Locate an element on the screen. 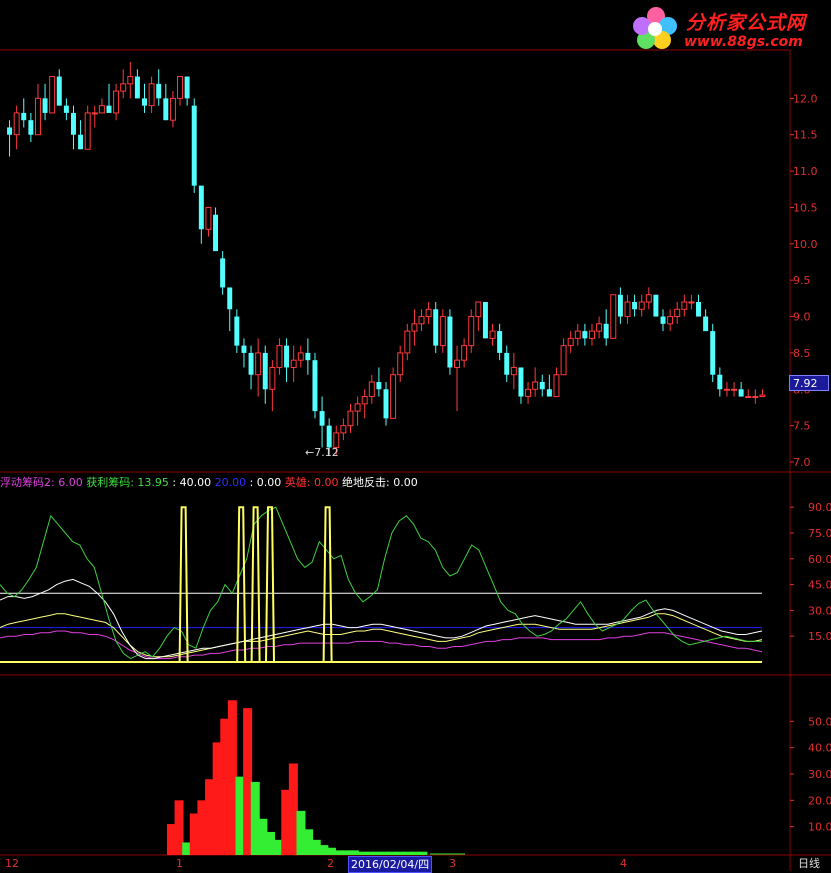 This screenshot has height=873, width=831. x-label-mar: 3 is located at coordinates (452, 863).